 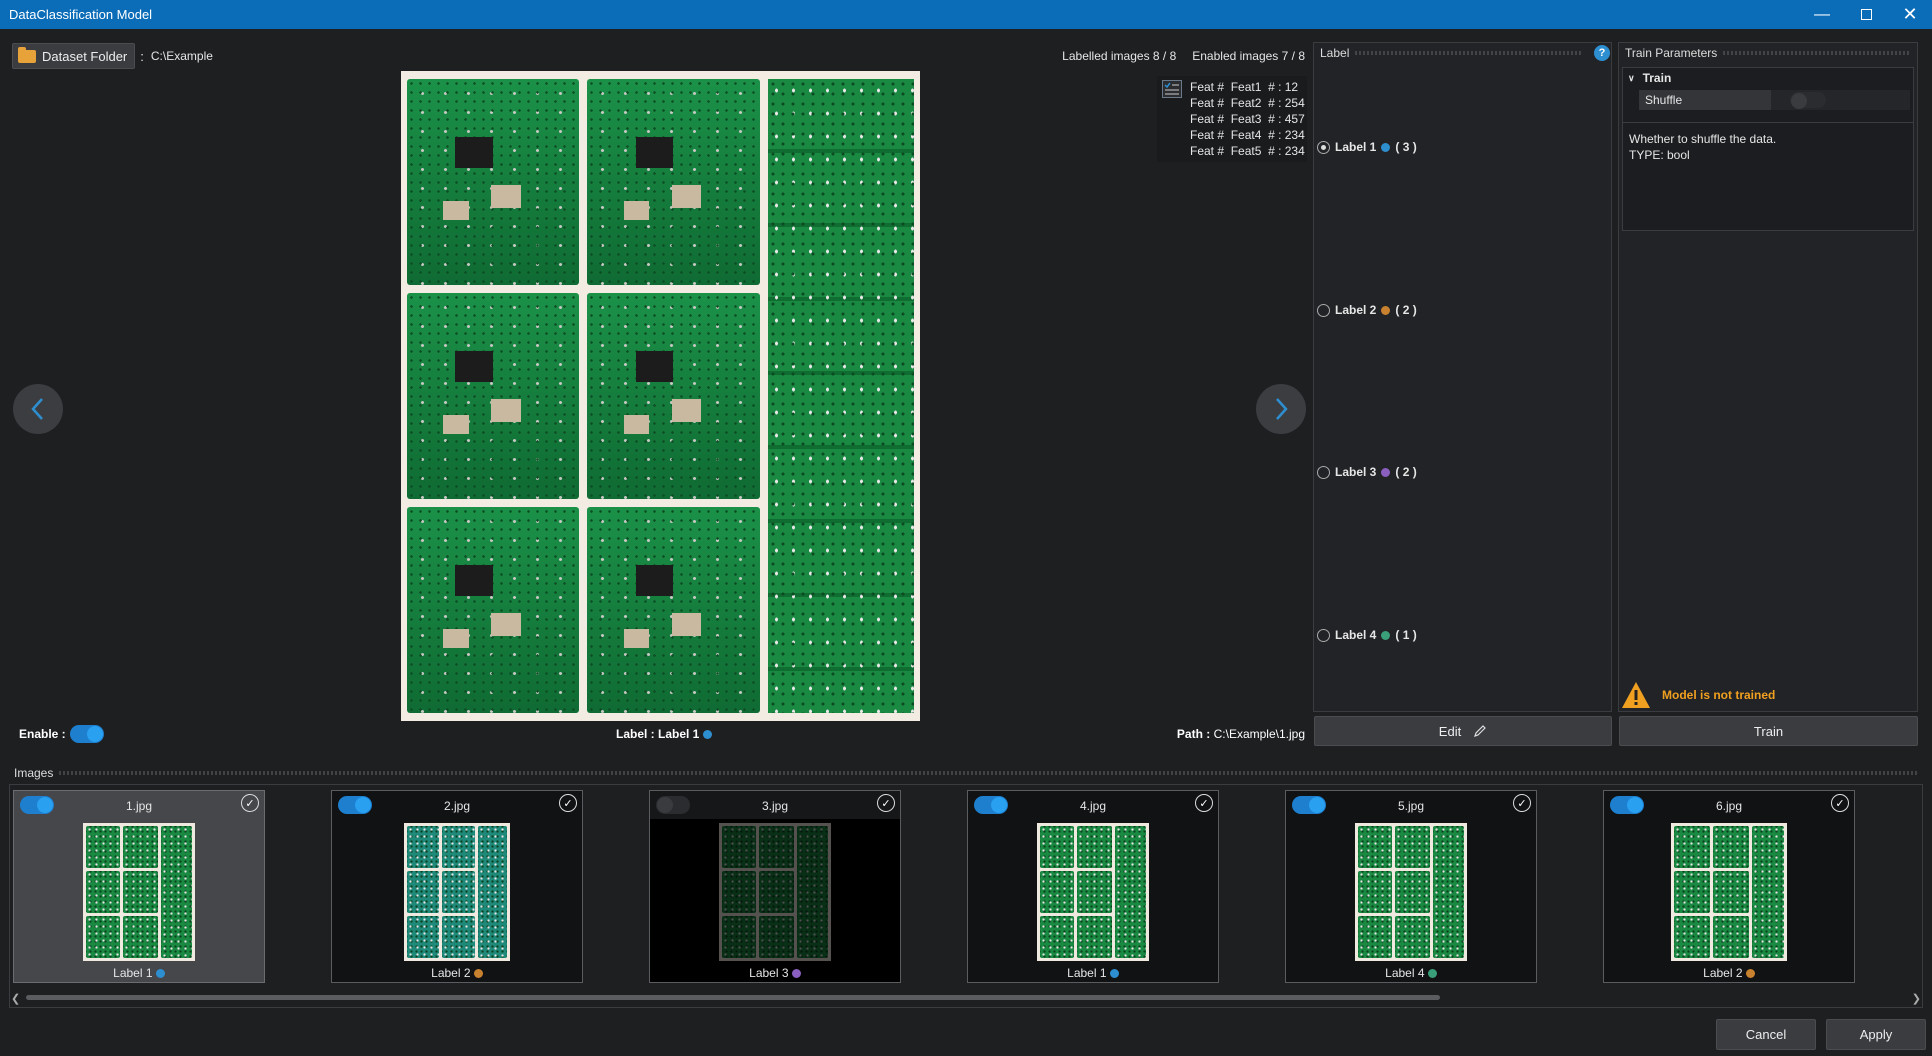 I want to click on image-card: 5.jpg ✓ Label 4, so click(x=1411, y=886).